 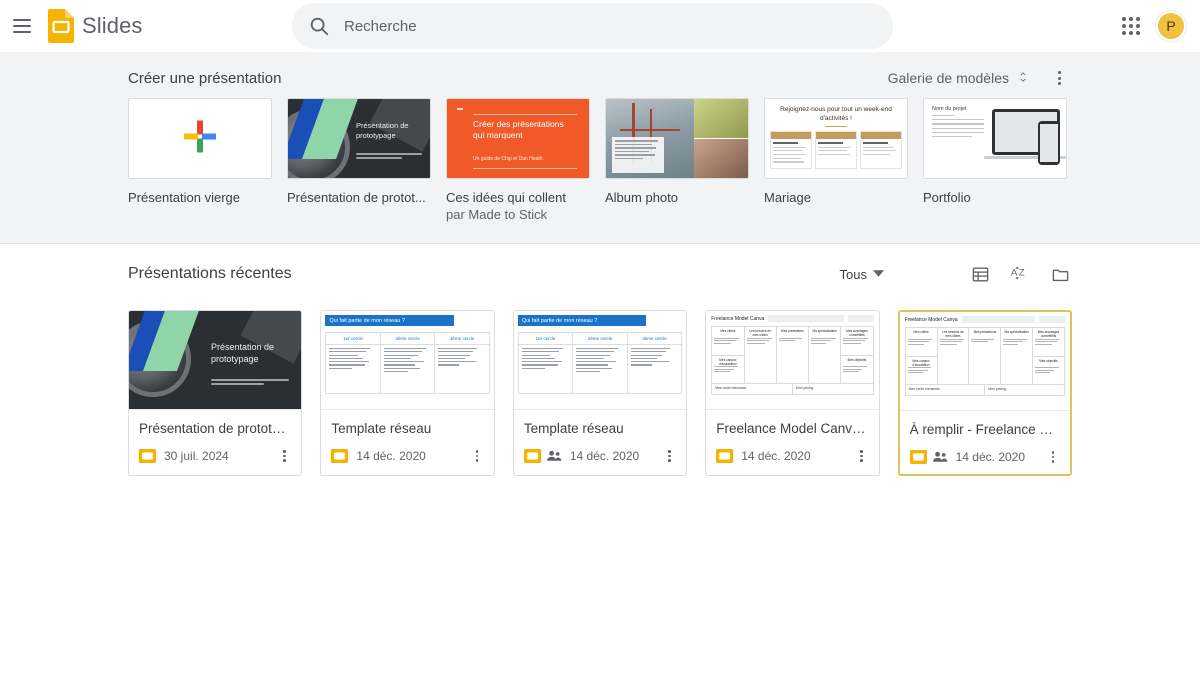 I want to click on template-card-blank: Présentation vierge, so click(x=200, y=160).